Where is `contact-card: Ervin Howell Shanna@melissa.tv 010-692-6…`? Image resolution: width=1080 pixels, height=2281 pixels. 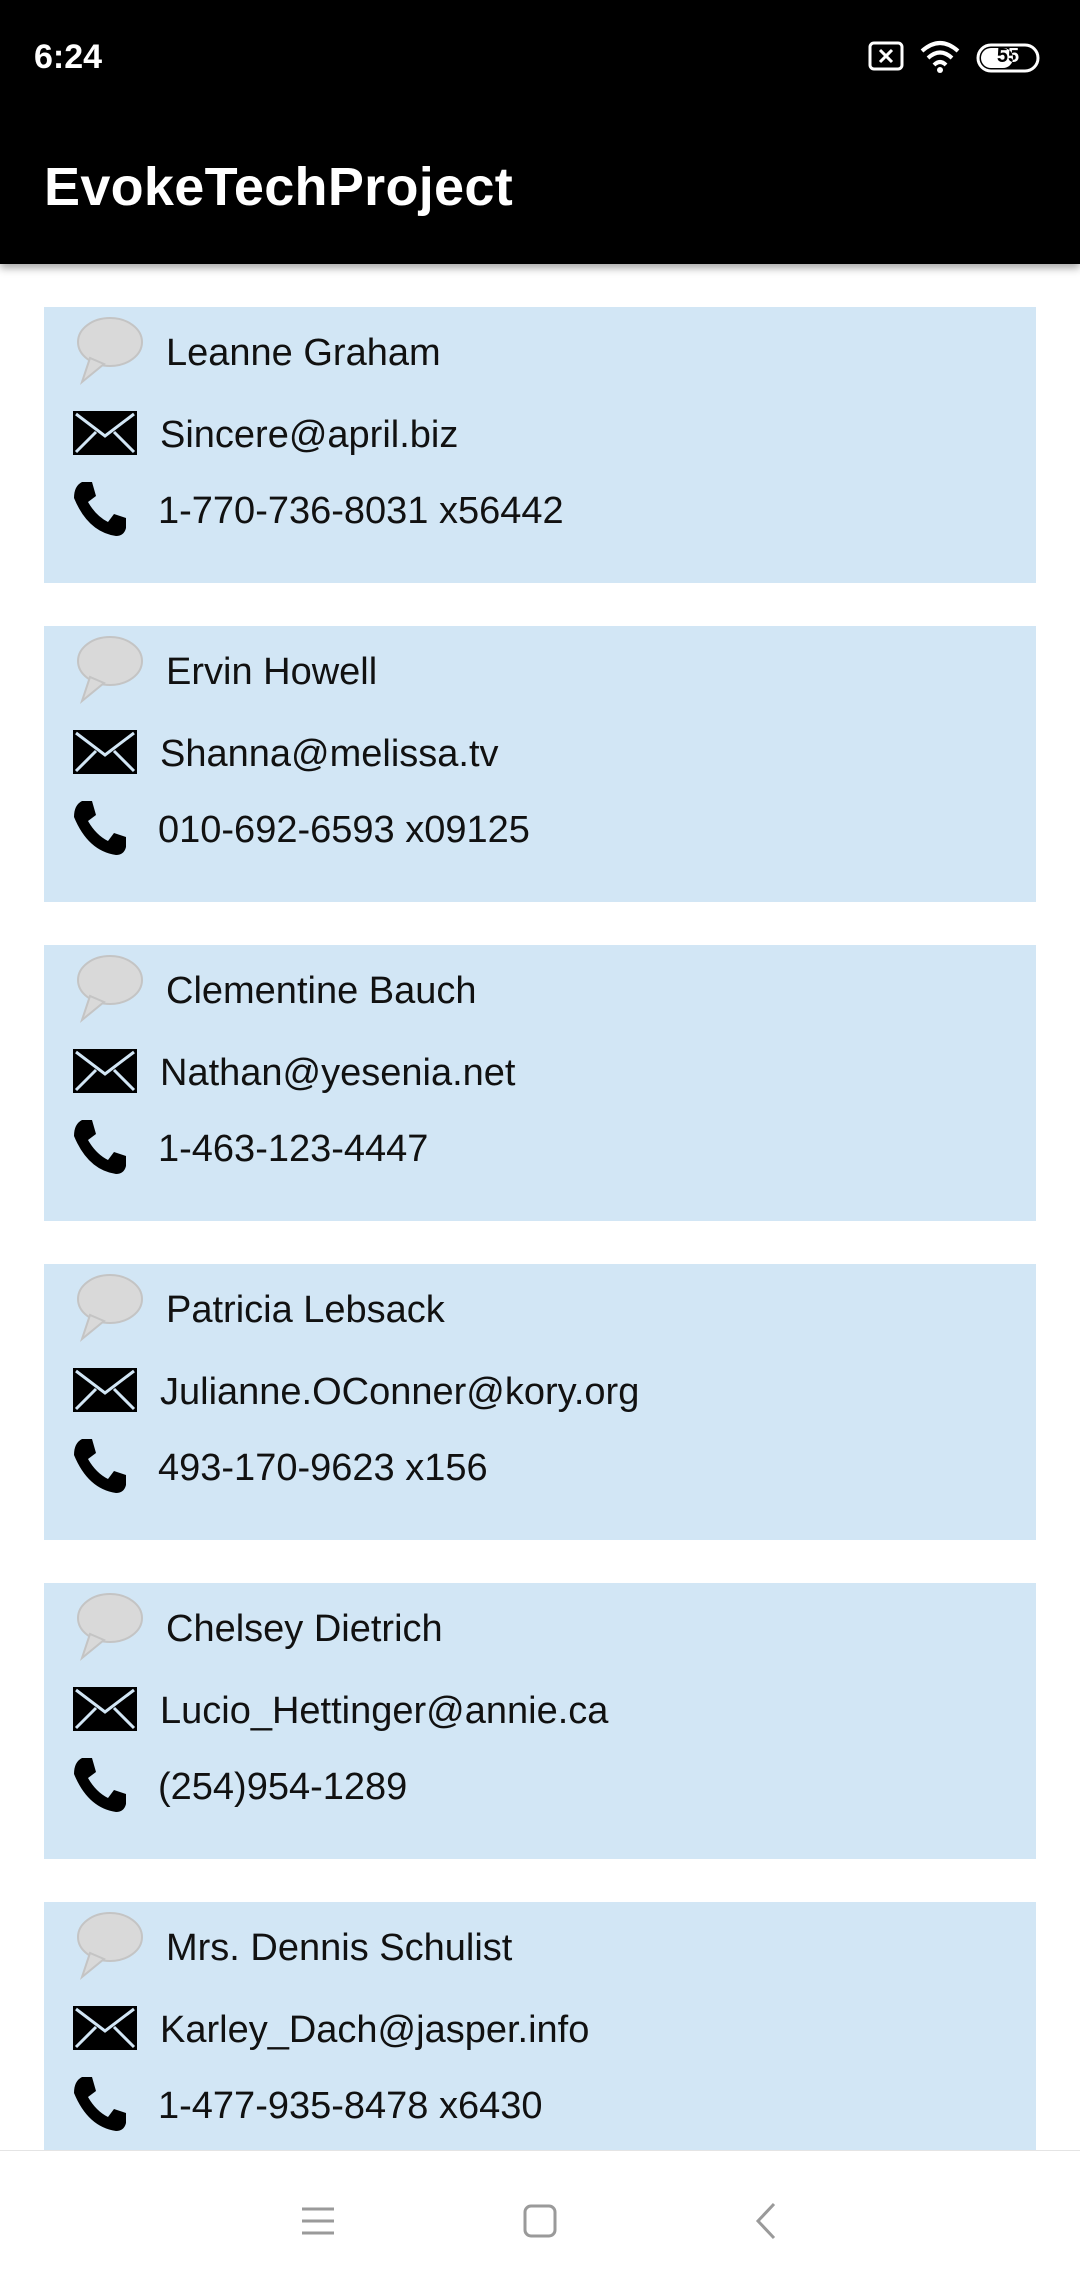 contact-card: Ervin Howell Shanna@melissa.tv 010-692-6… is located at coordinates (540, 764).